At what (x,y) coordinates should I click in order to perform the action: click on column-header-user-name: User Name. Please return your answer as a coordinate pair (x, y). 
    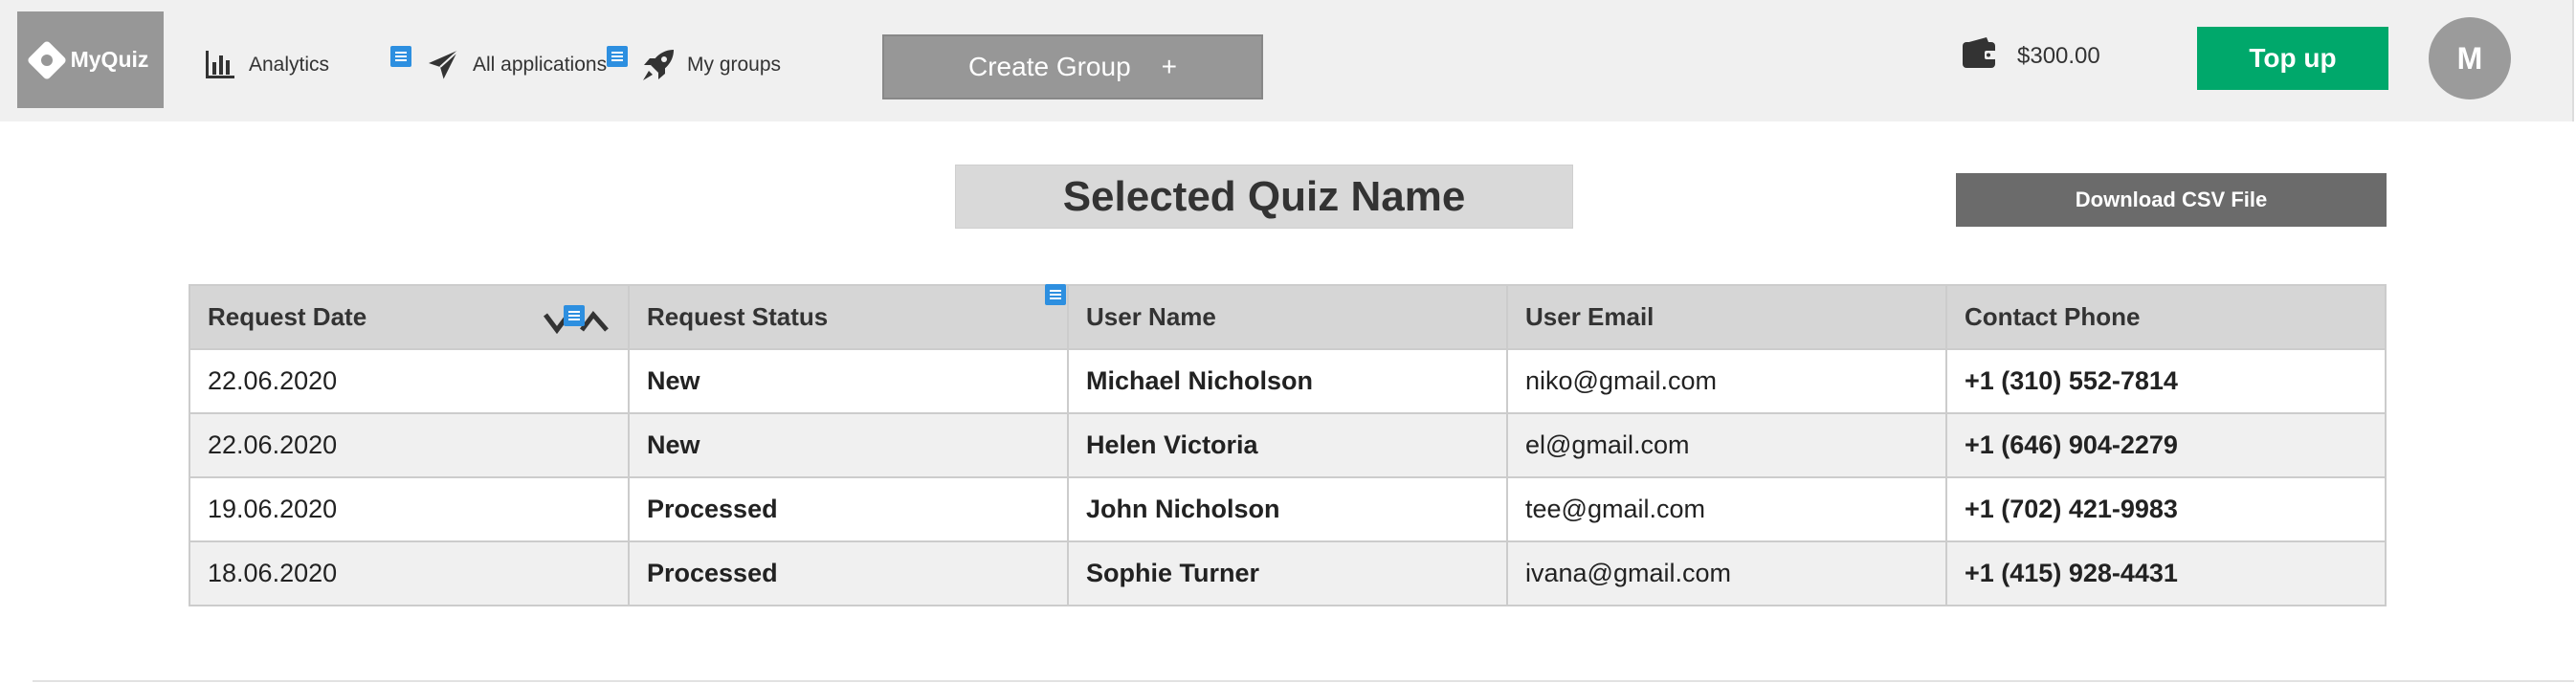
    Looking at the image, I should click on (1287, 317).